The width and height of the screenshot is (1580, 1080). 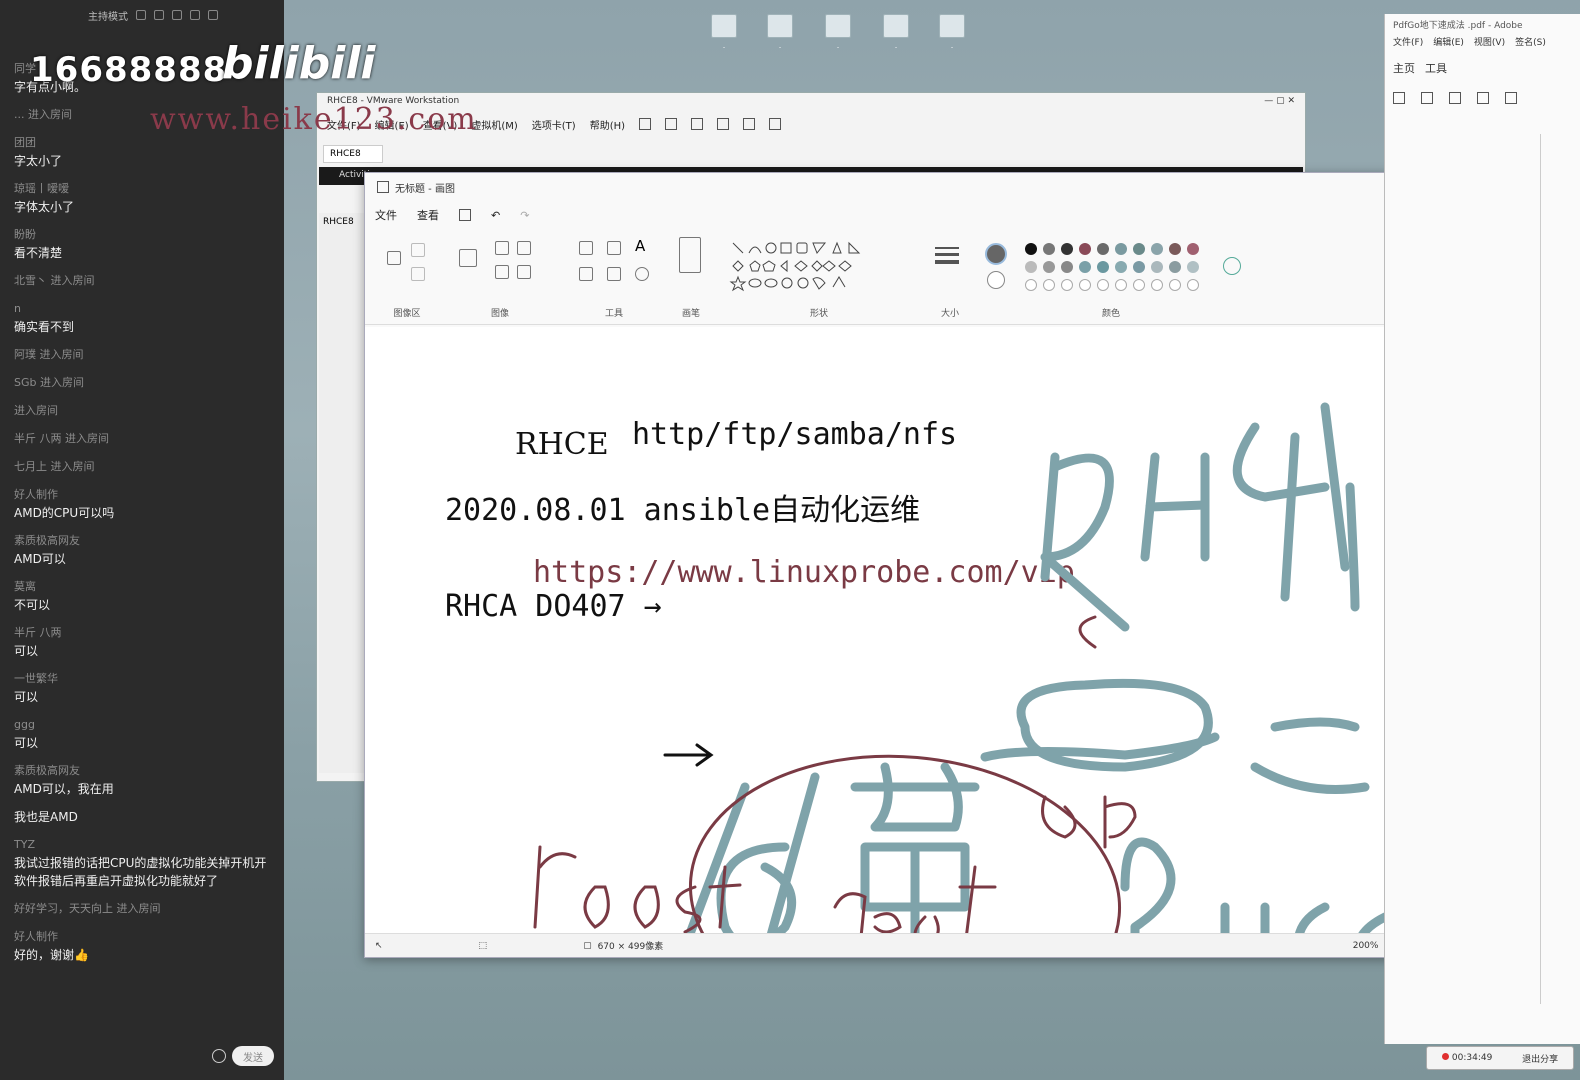 What do you see at coordinates (495, 215) in the screenshot?
I see `undo-icon: ↶` at bounding box center [495, 215].